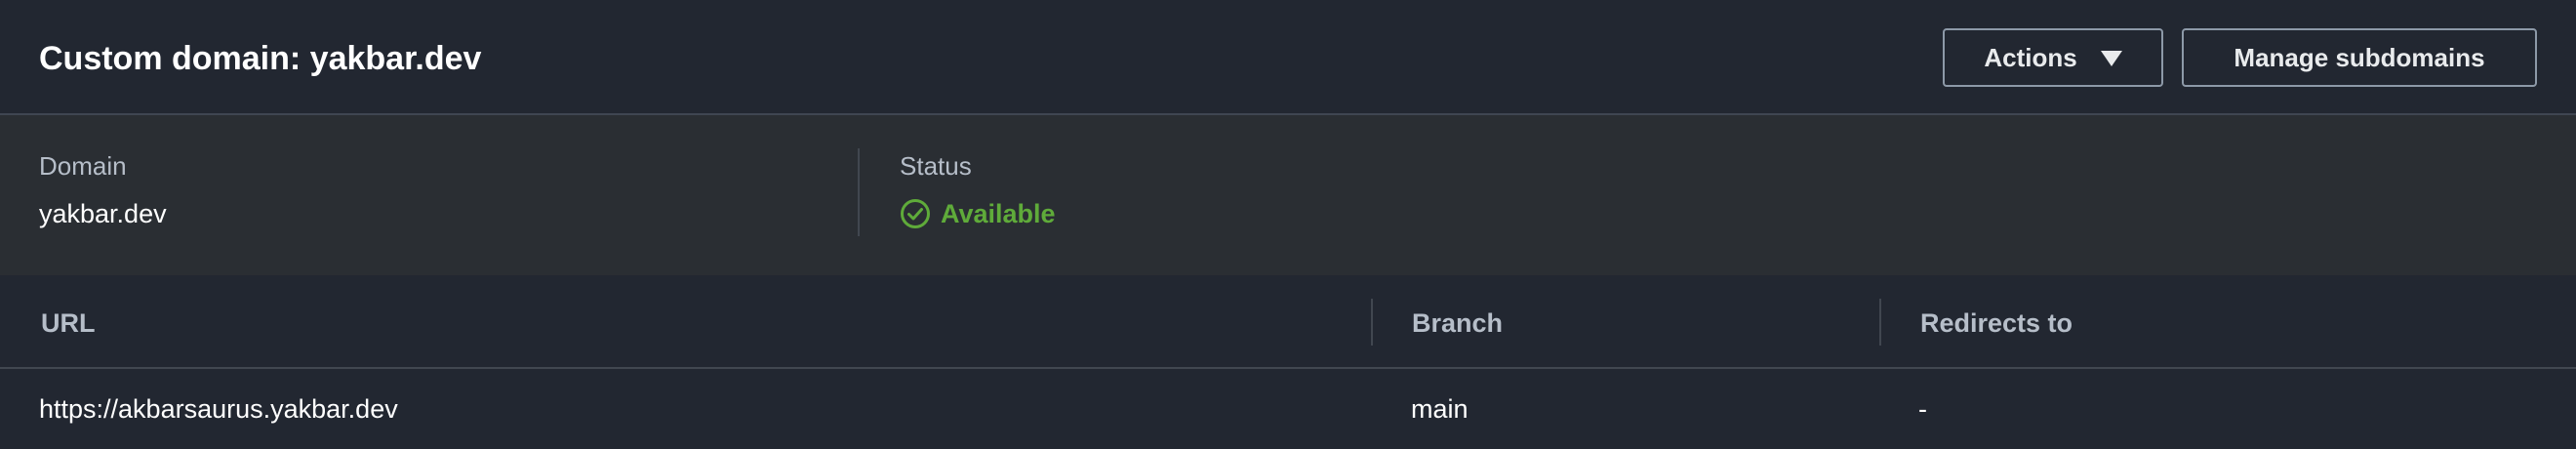 This screenshot has width=2576, height=449. What do you see at coordinates (2031, 57) in the screenshot?
I see `actions-button-label: Actions` at bounding box center [2031, 57].